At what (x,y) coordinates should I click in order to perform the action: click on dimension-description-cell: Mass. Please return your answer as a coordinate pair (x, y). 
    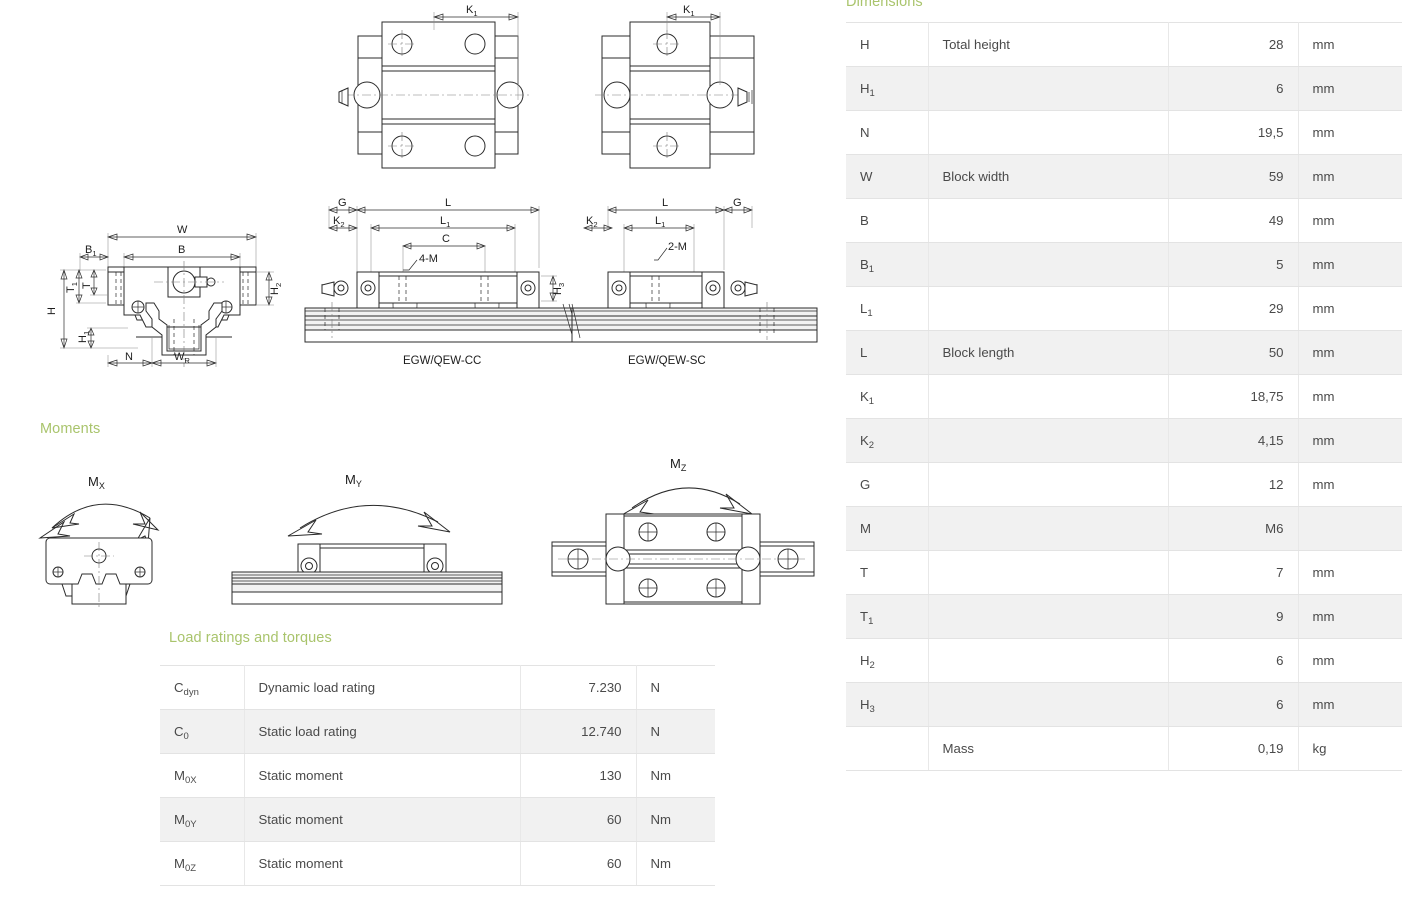
    Looking at the image, I should click on (1048, 748).